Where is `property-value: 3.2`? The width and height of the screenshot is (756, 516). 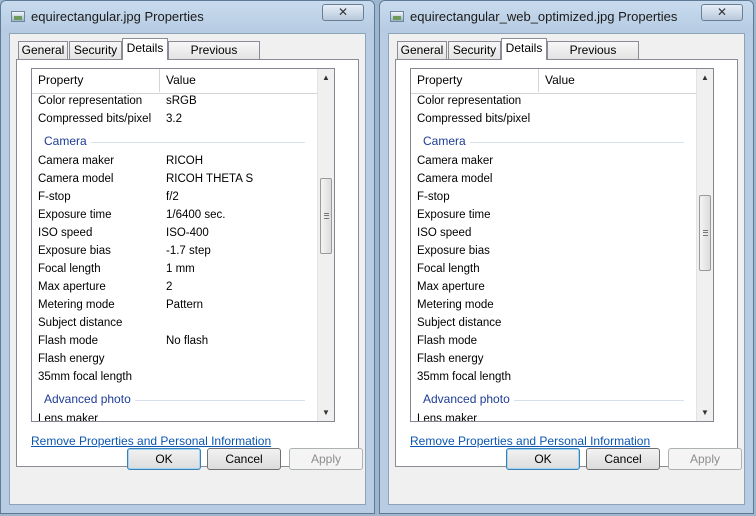 property-value: 3.2 is located at coordinates (174, 119).